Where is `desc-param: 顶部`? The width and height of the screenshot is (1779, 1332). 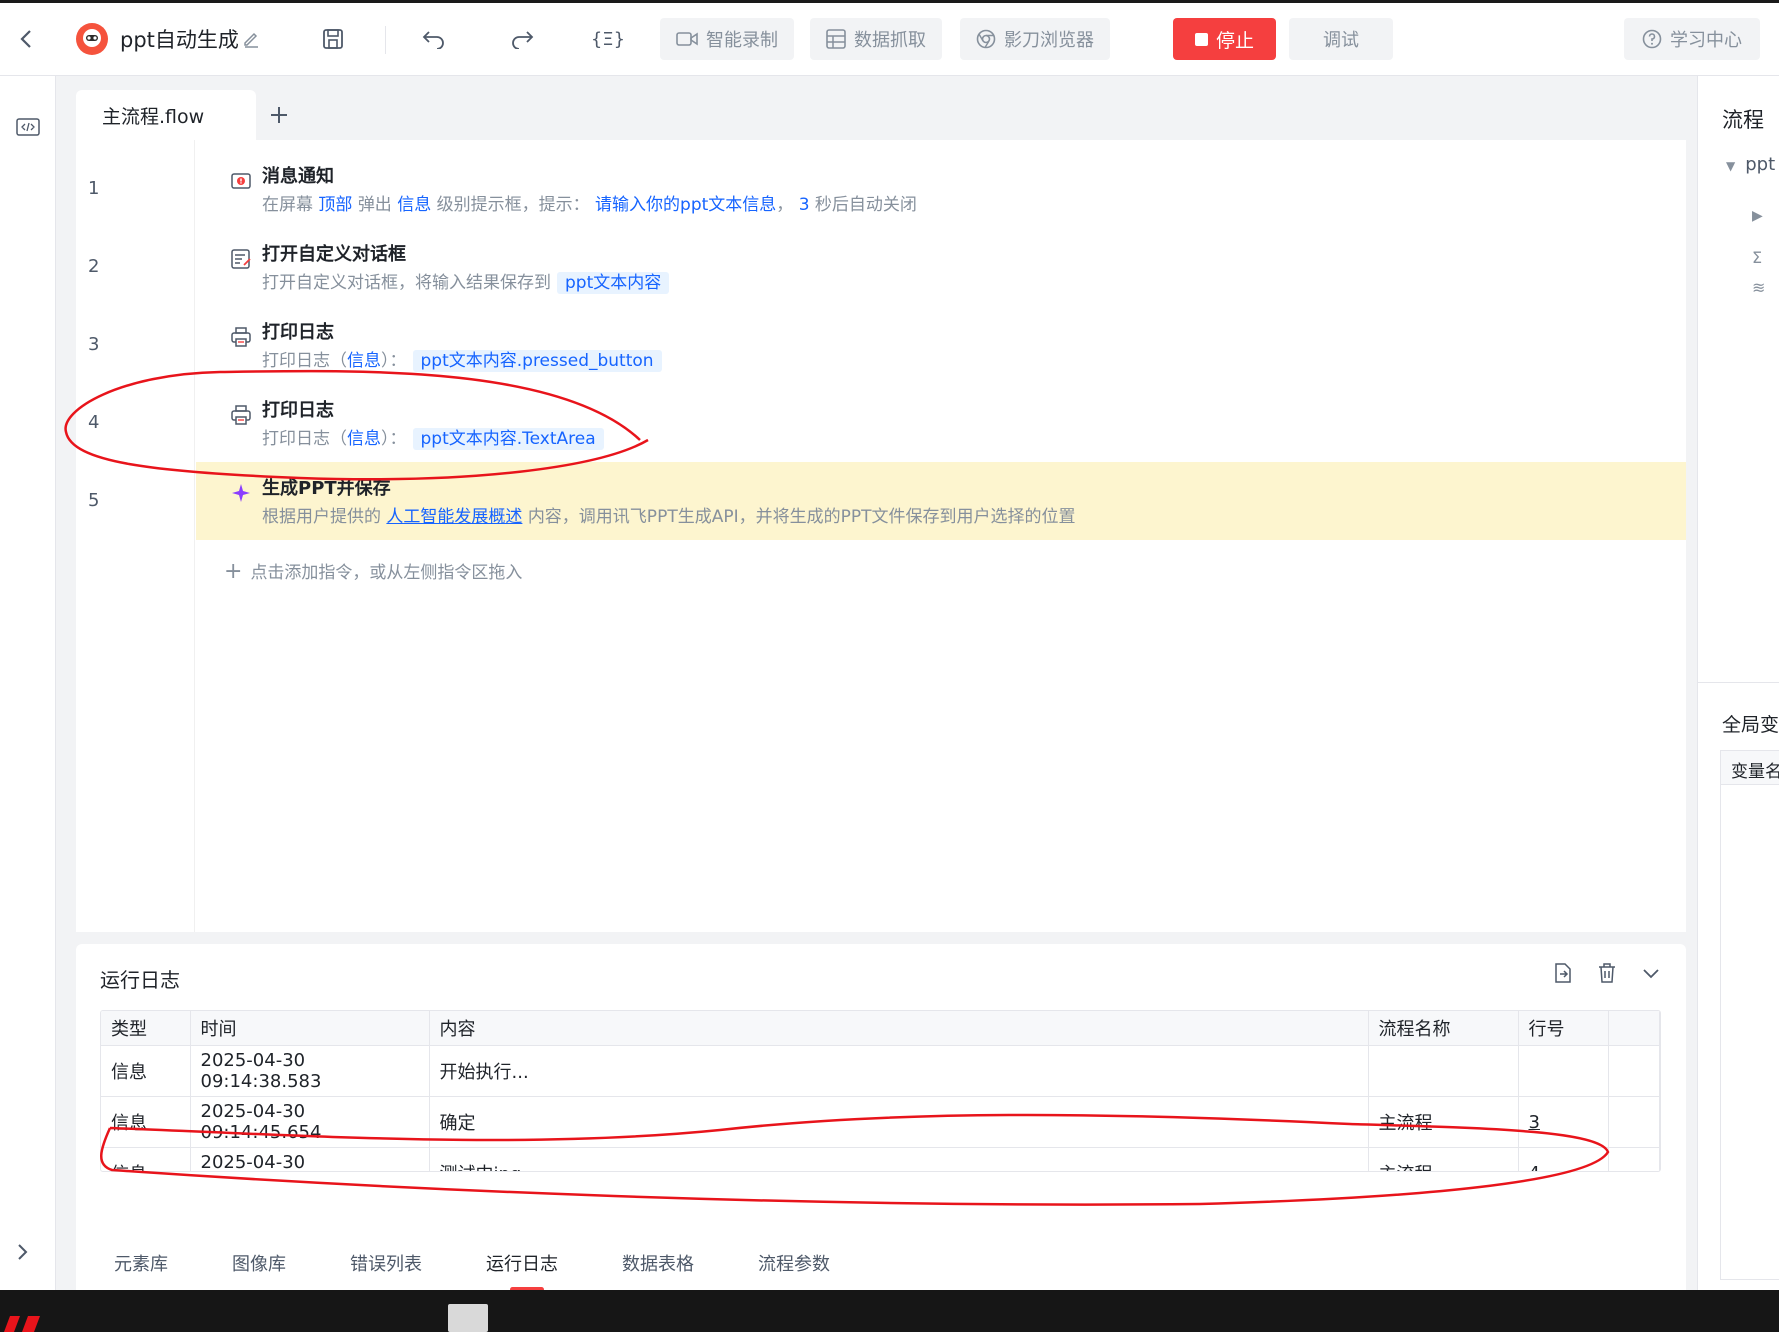 desc-param: 顶部 is located at coordinates (335, 205).